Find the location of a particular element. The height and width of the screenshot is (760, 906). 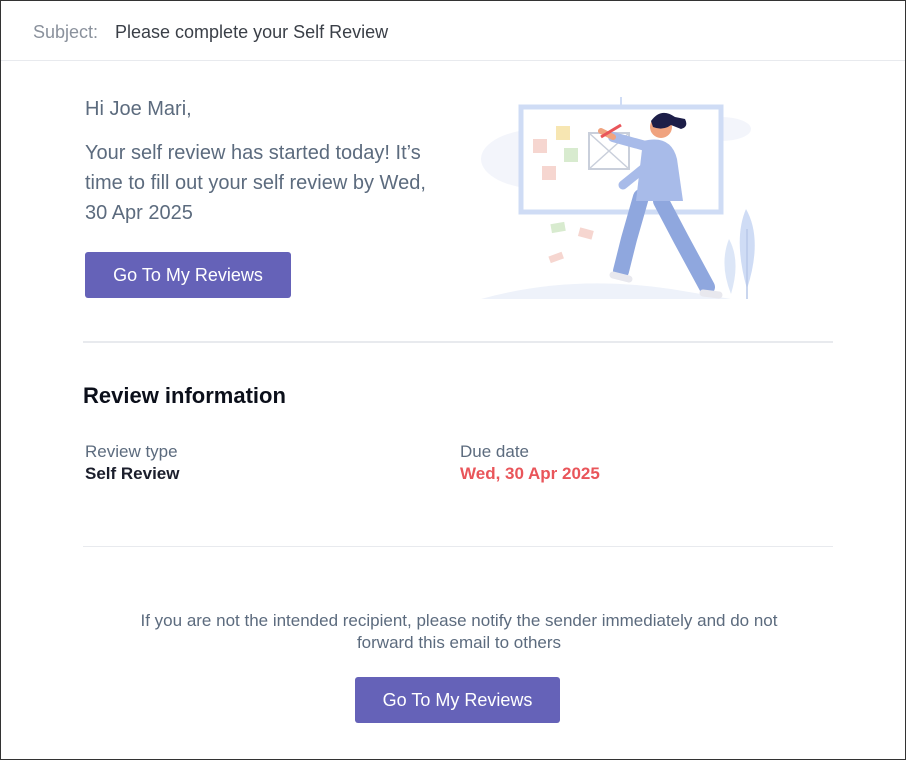

greeting: Hi Joe Mari, is located at coordinates (138, 109).